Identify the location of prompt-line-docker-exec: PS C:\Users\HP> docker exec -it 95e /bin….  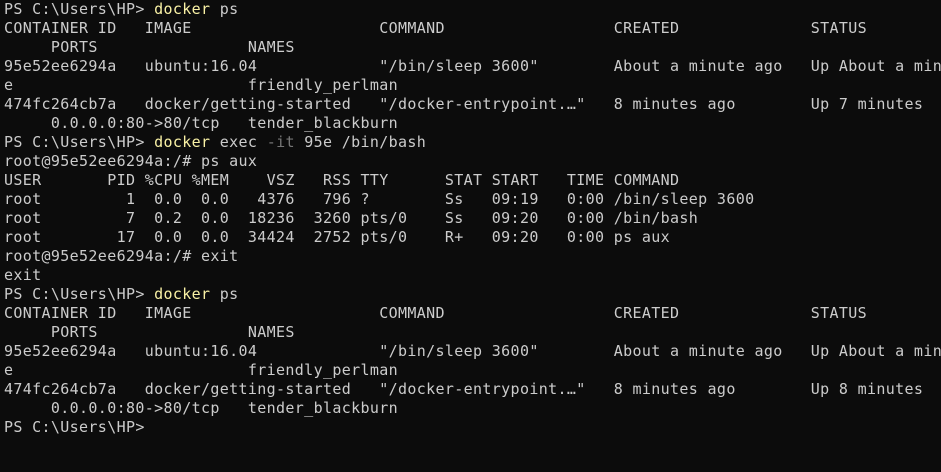
(472, 142).